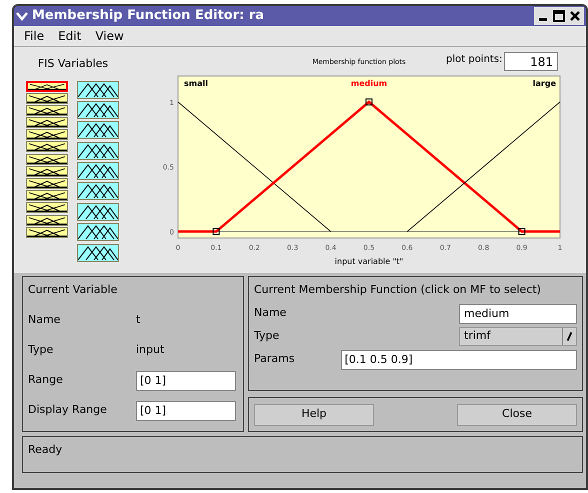 Image resolution: width=588 pixels, height=493 pixels. Describe the element at coordinates (196, 83) in the screenshot. I see `mf-label: small` at that location.